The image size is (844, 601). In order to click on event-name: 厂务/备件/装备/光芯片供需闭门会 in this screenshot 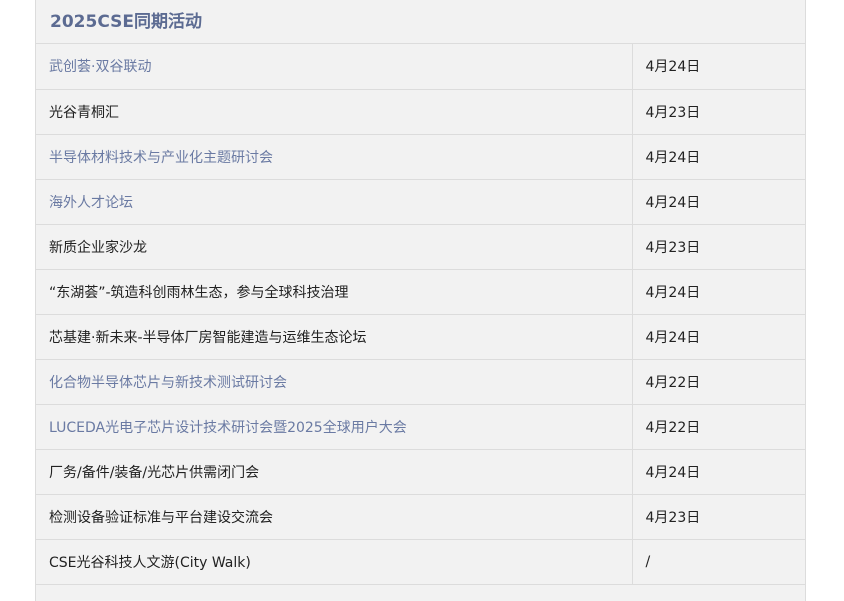, I will do `click(334, 472)`.